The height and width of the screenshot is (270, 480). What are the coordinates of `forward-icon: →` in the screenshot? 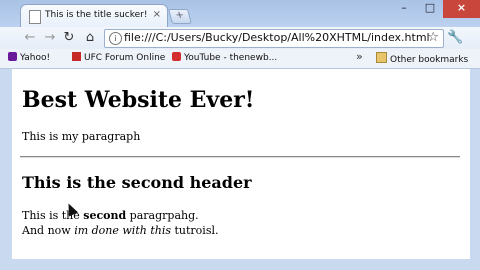 It's located at (50, 38).